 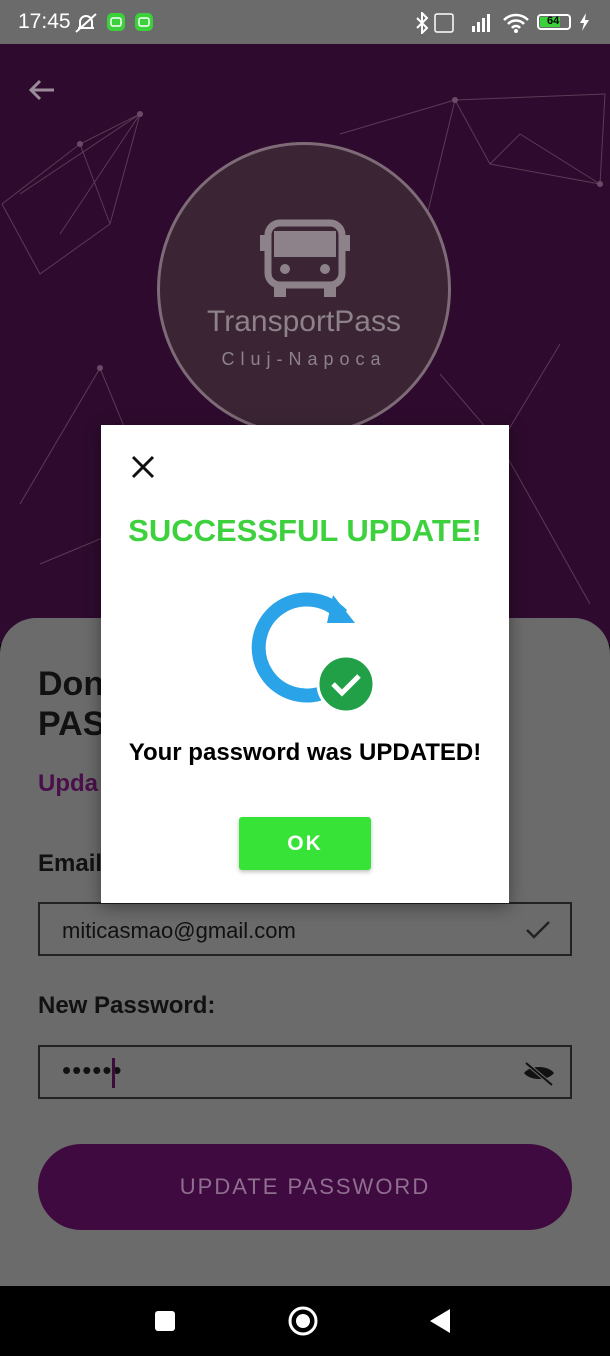 What do you see at coordinates (422, 23) in the screenshot?
I see `bluetooth-icon` at bounding box center [422, 23].